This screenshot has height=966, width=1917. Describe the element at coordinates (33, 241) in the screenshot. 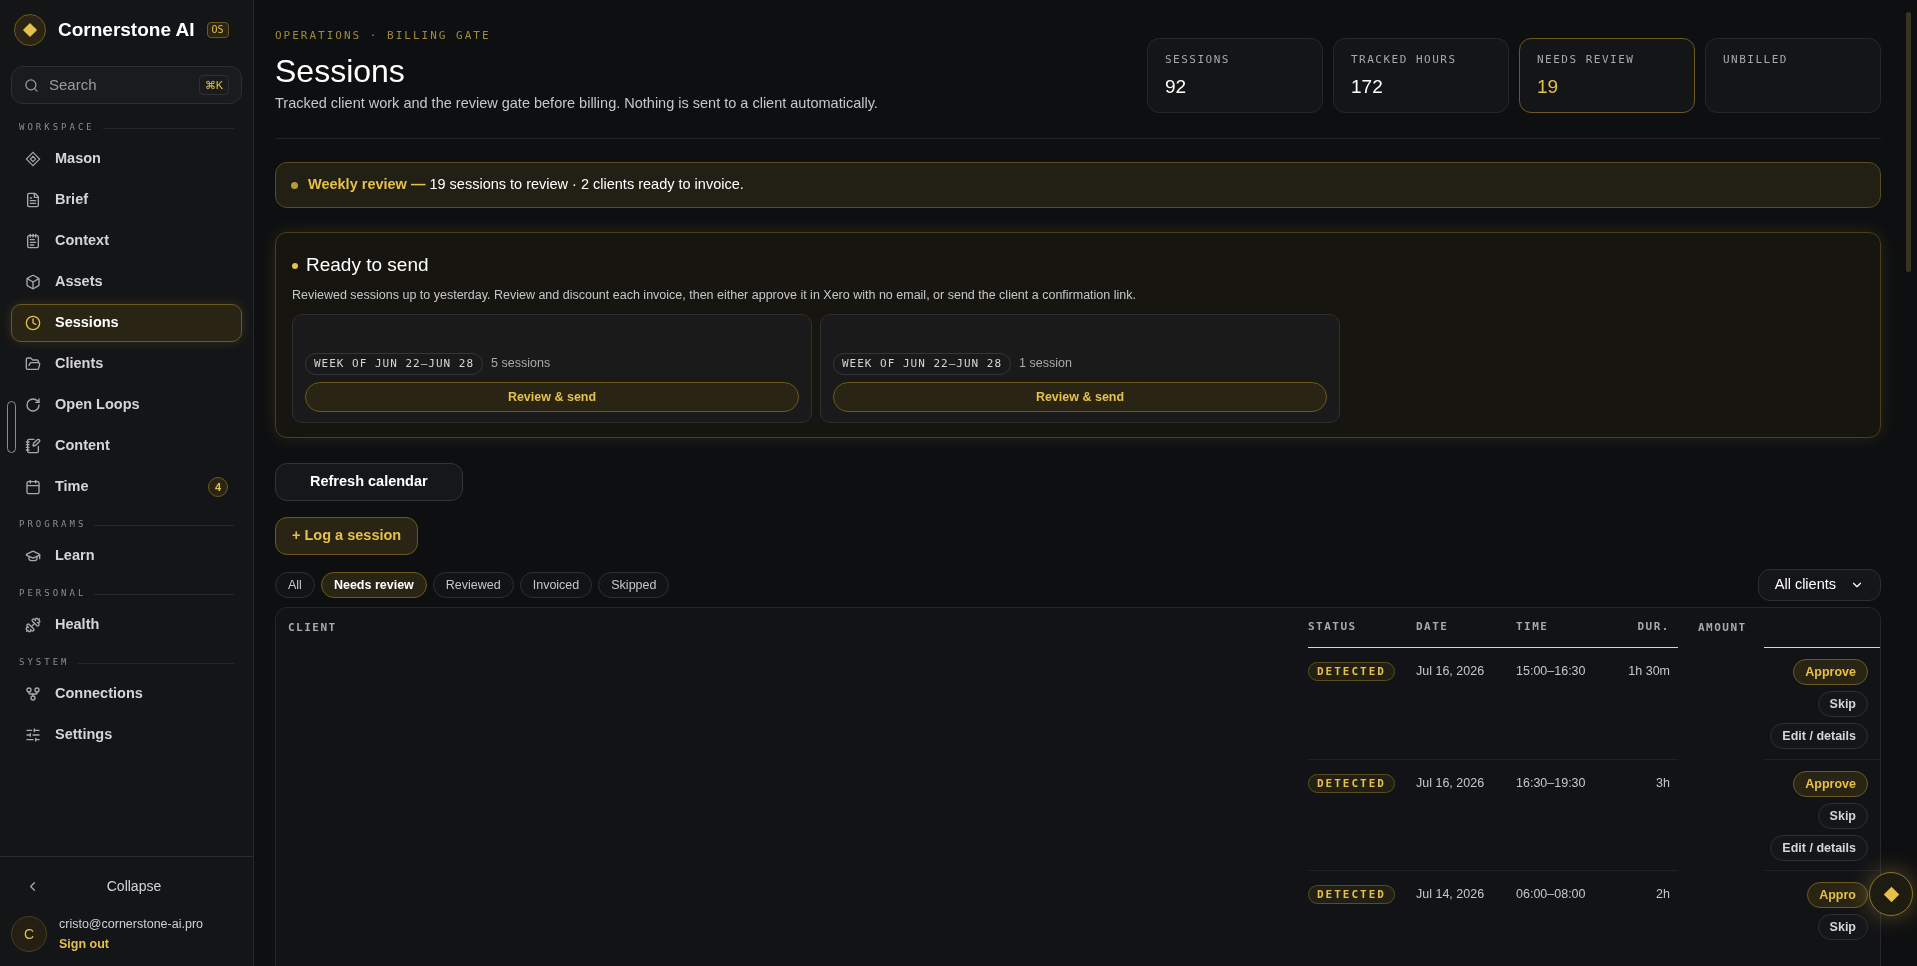

I see `notepad-icon` at that location.